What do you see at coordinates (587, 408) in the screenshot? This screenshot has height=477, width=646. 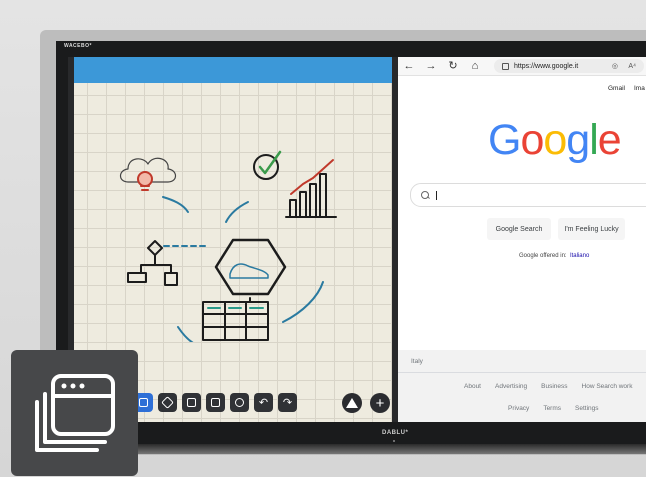 I see `footer-link-settings: Settings` at bounding box center [587, 408].